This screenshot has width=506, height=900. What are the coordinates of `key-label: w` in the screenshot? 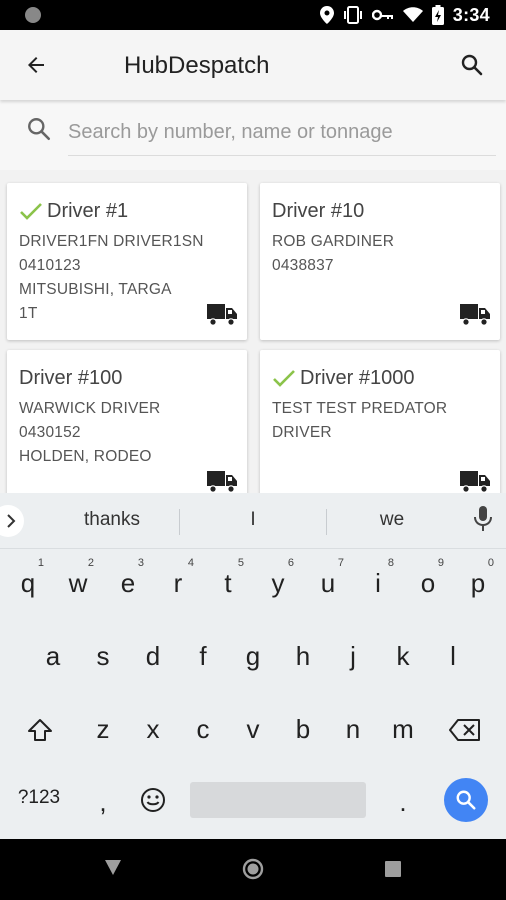 It's located at (78, 583).